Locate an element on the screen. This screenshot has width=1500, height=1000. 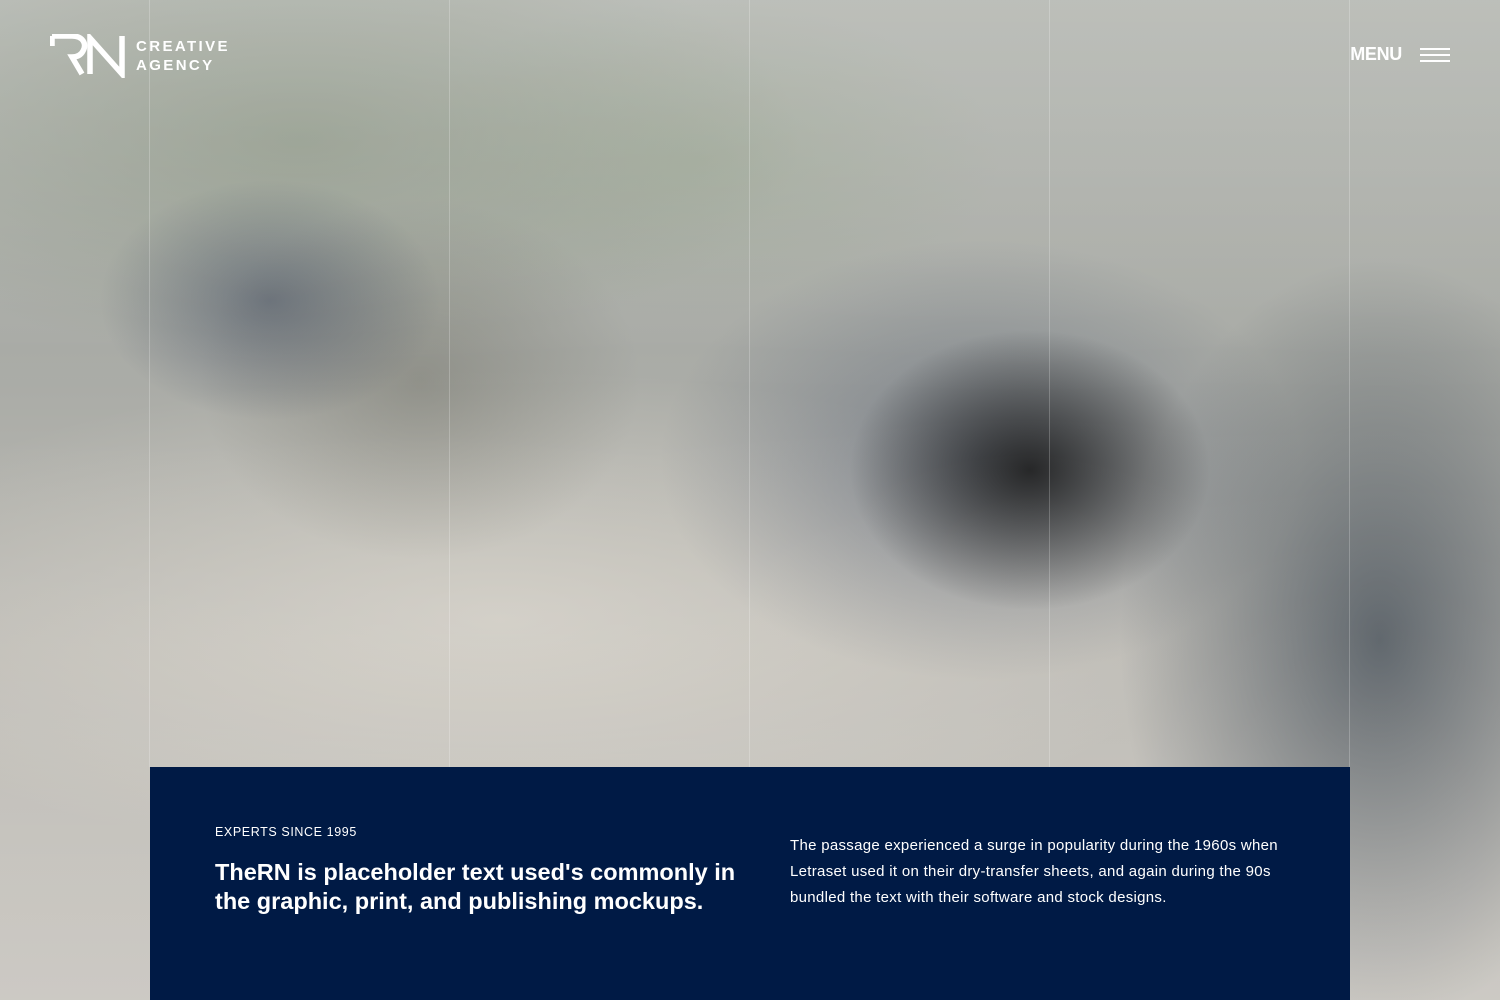
menu-label: MENU is located at coordinates (1376, 54).